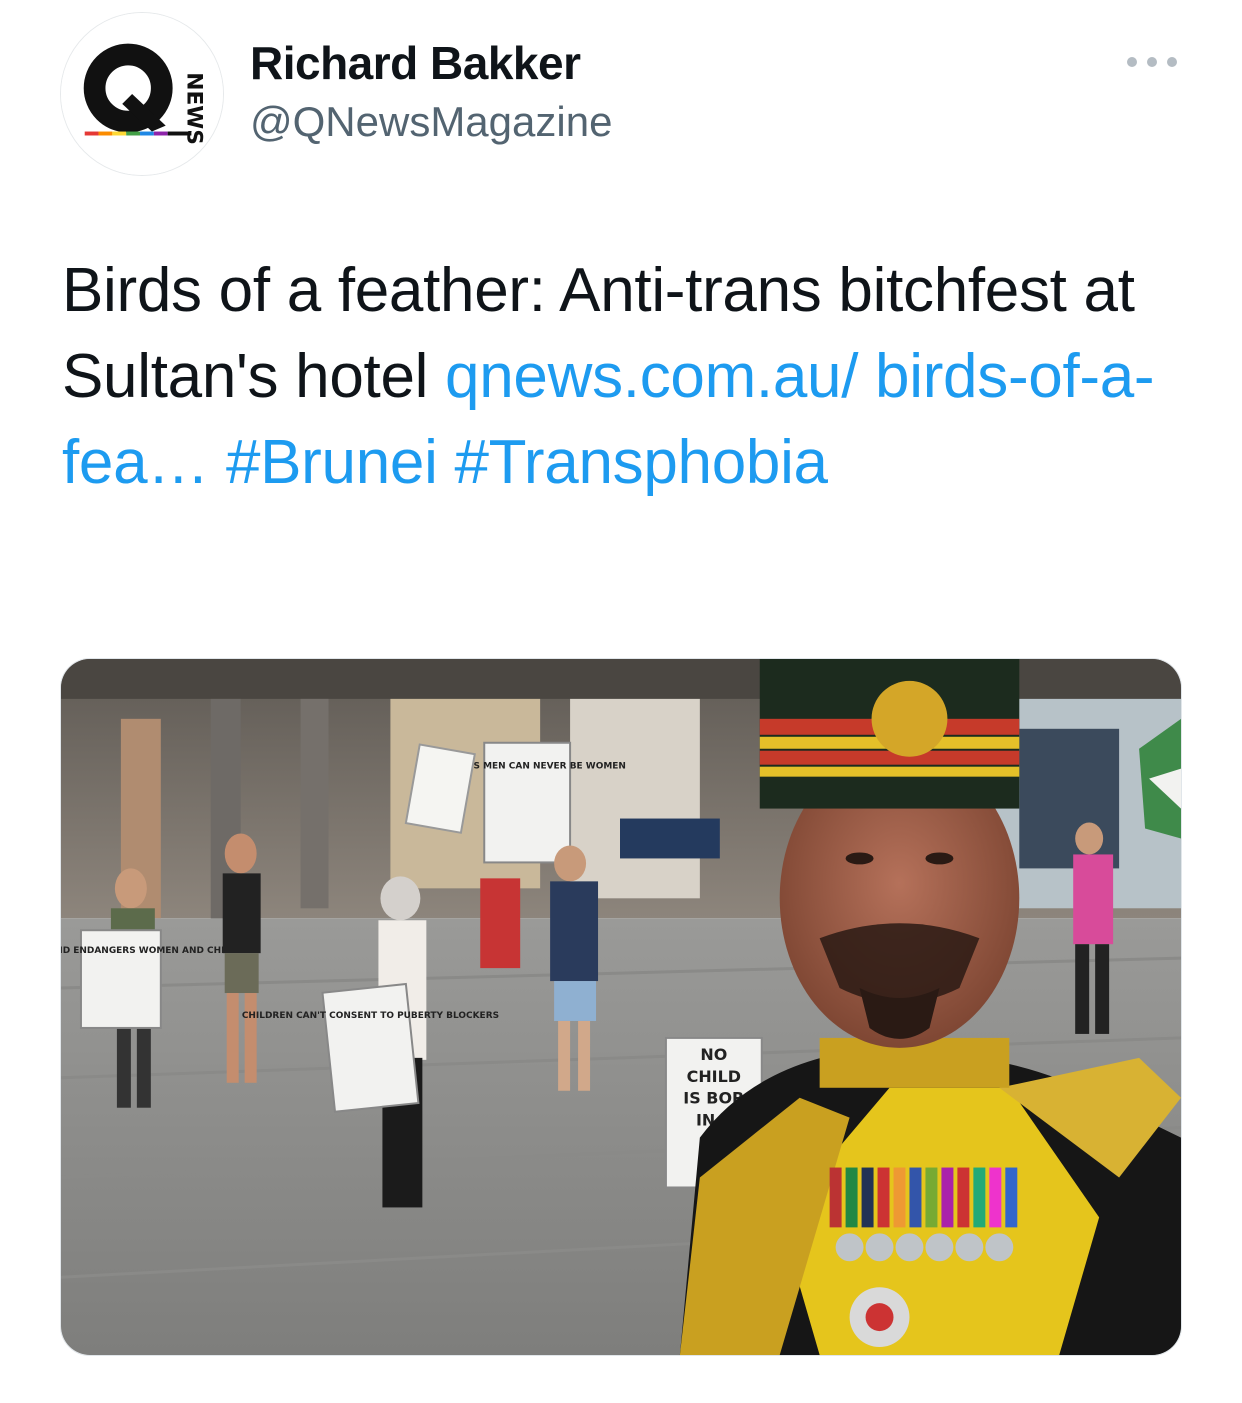 The image size is (1242, 1403). What do you see at coordinates (431, 122) in the screenshot?
I see `author-handle: @QNewsMagazine` at bounding box center [431, 122].